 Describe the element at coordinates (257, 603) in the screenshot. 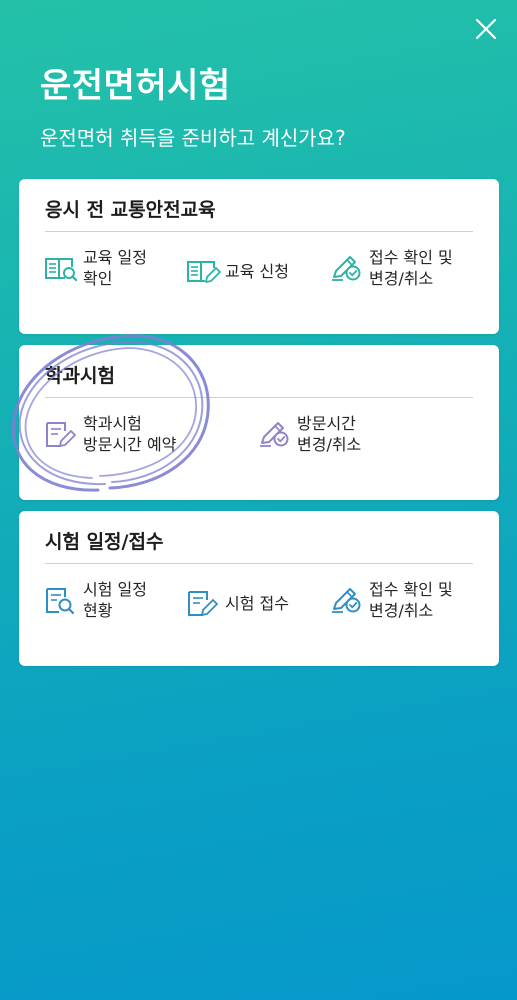

I see `exam-apply-label: 시험 접수` at that location.